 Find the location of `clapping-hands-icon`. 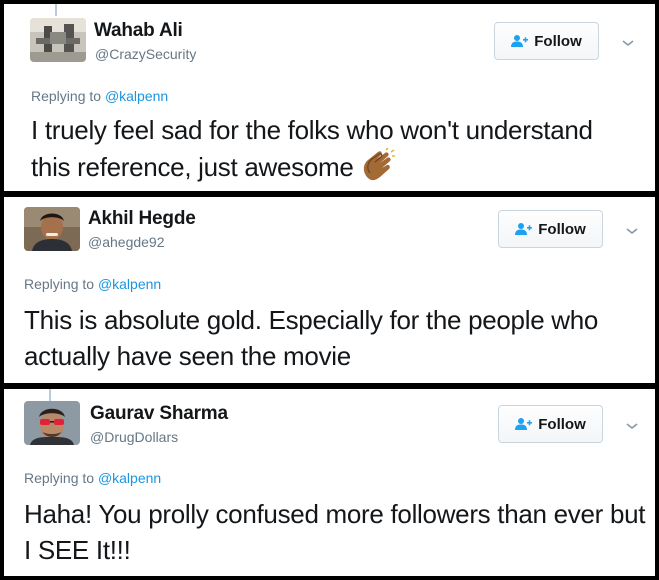

clapping-hands-icon is located at coordinates (379, 164).